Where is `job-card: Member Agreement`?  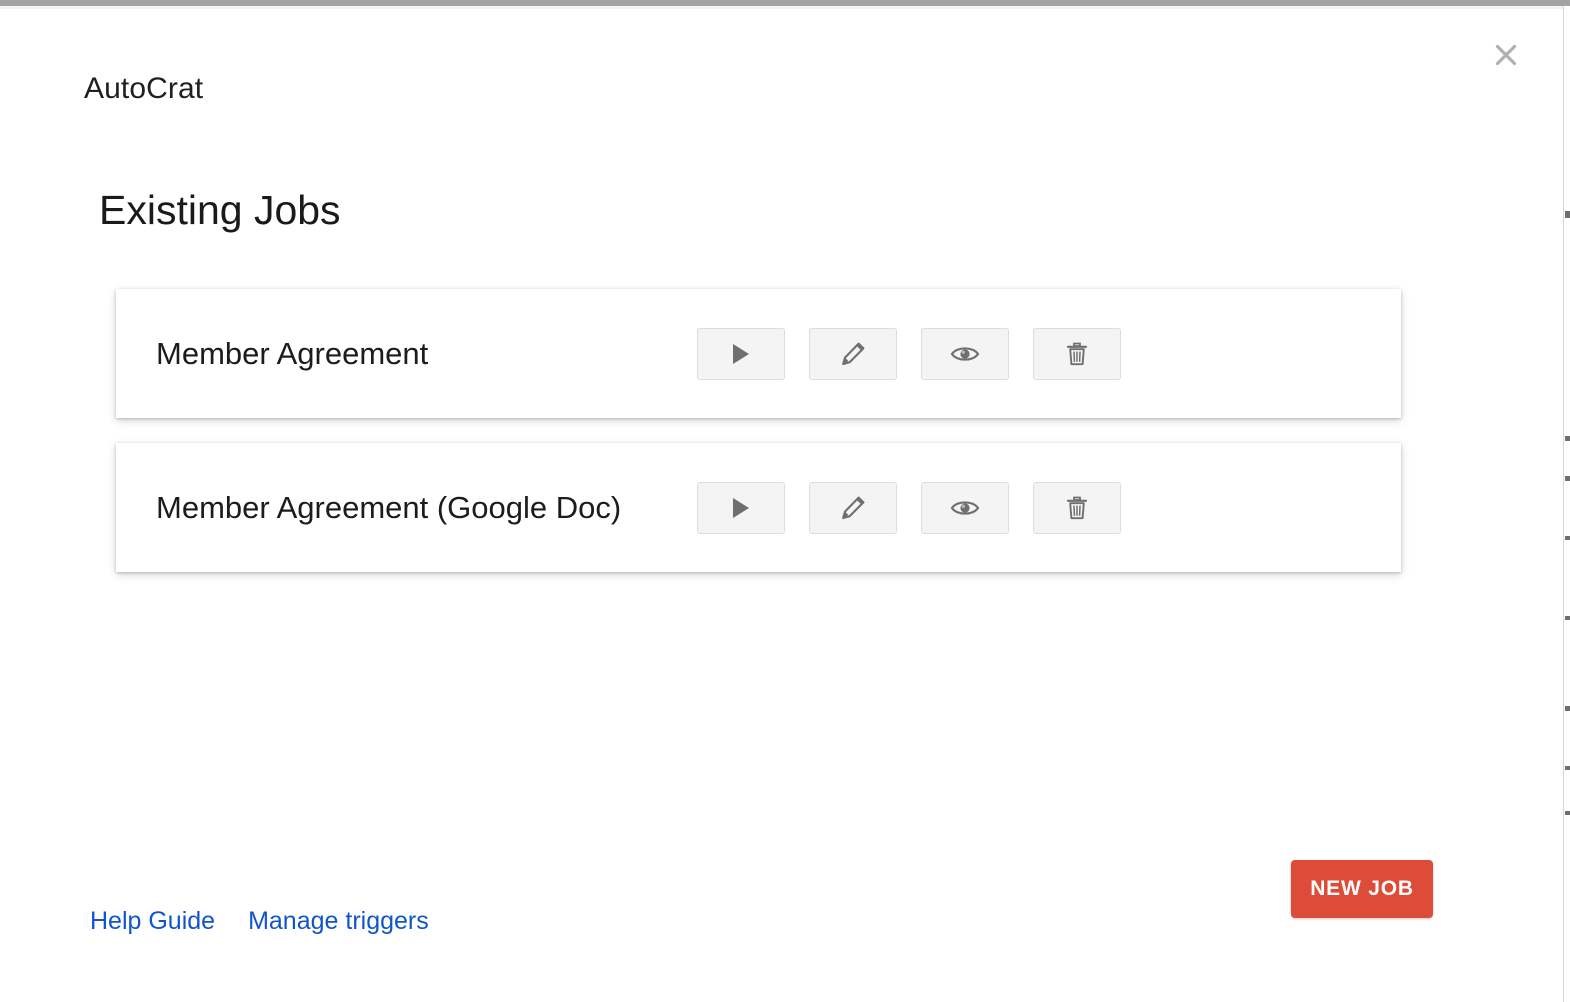
job-card: Member Agreement is located at coordinates (758, 353).